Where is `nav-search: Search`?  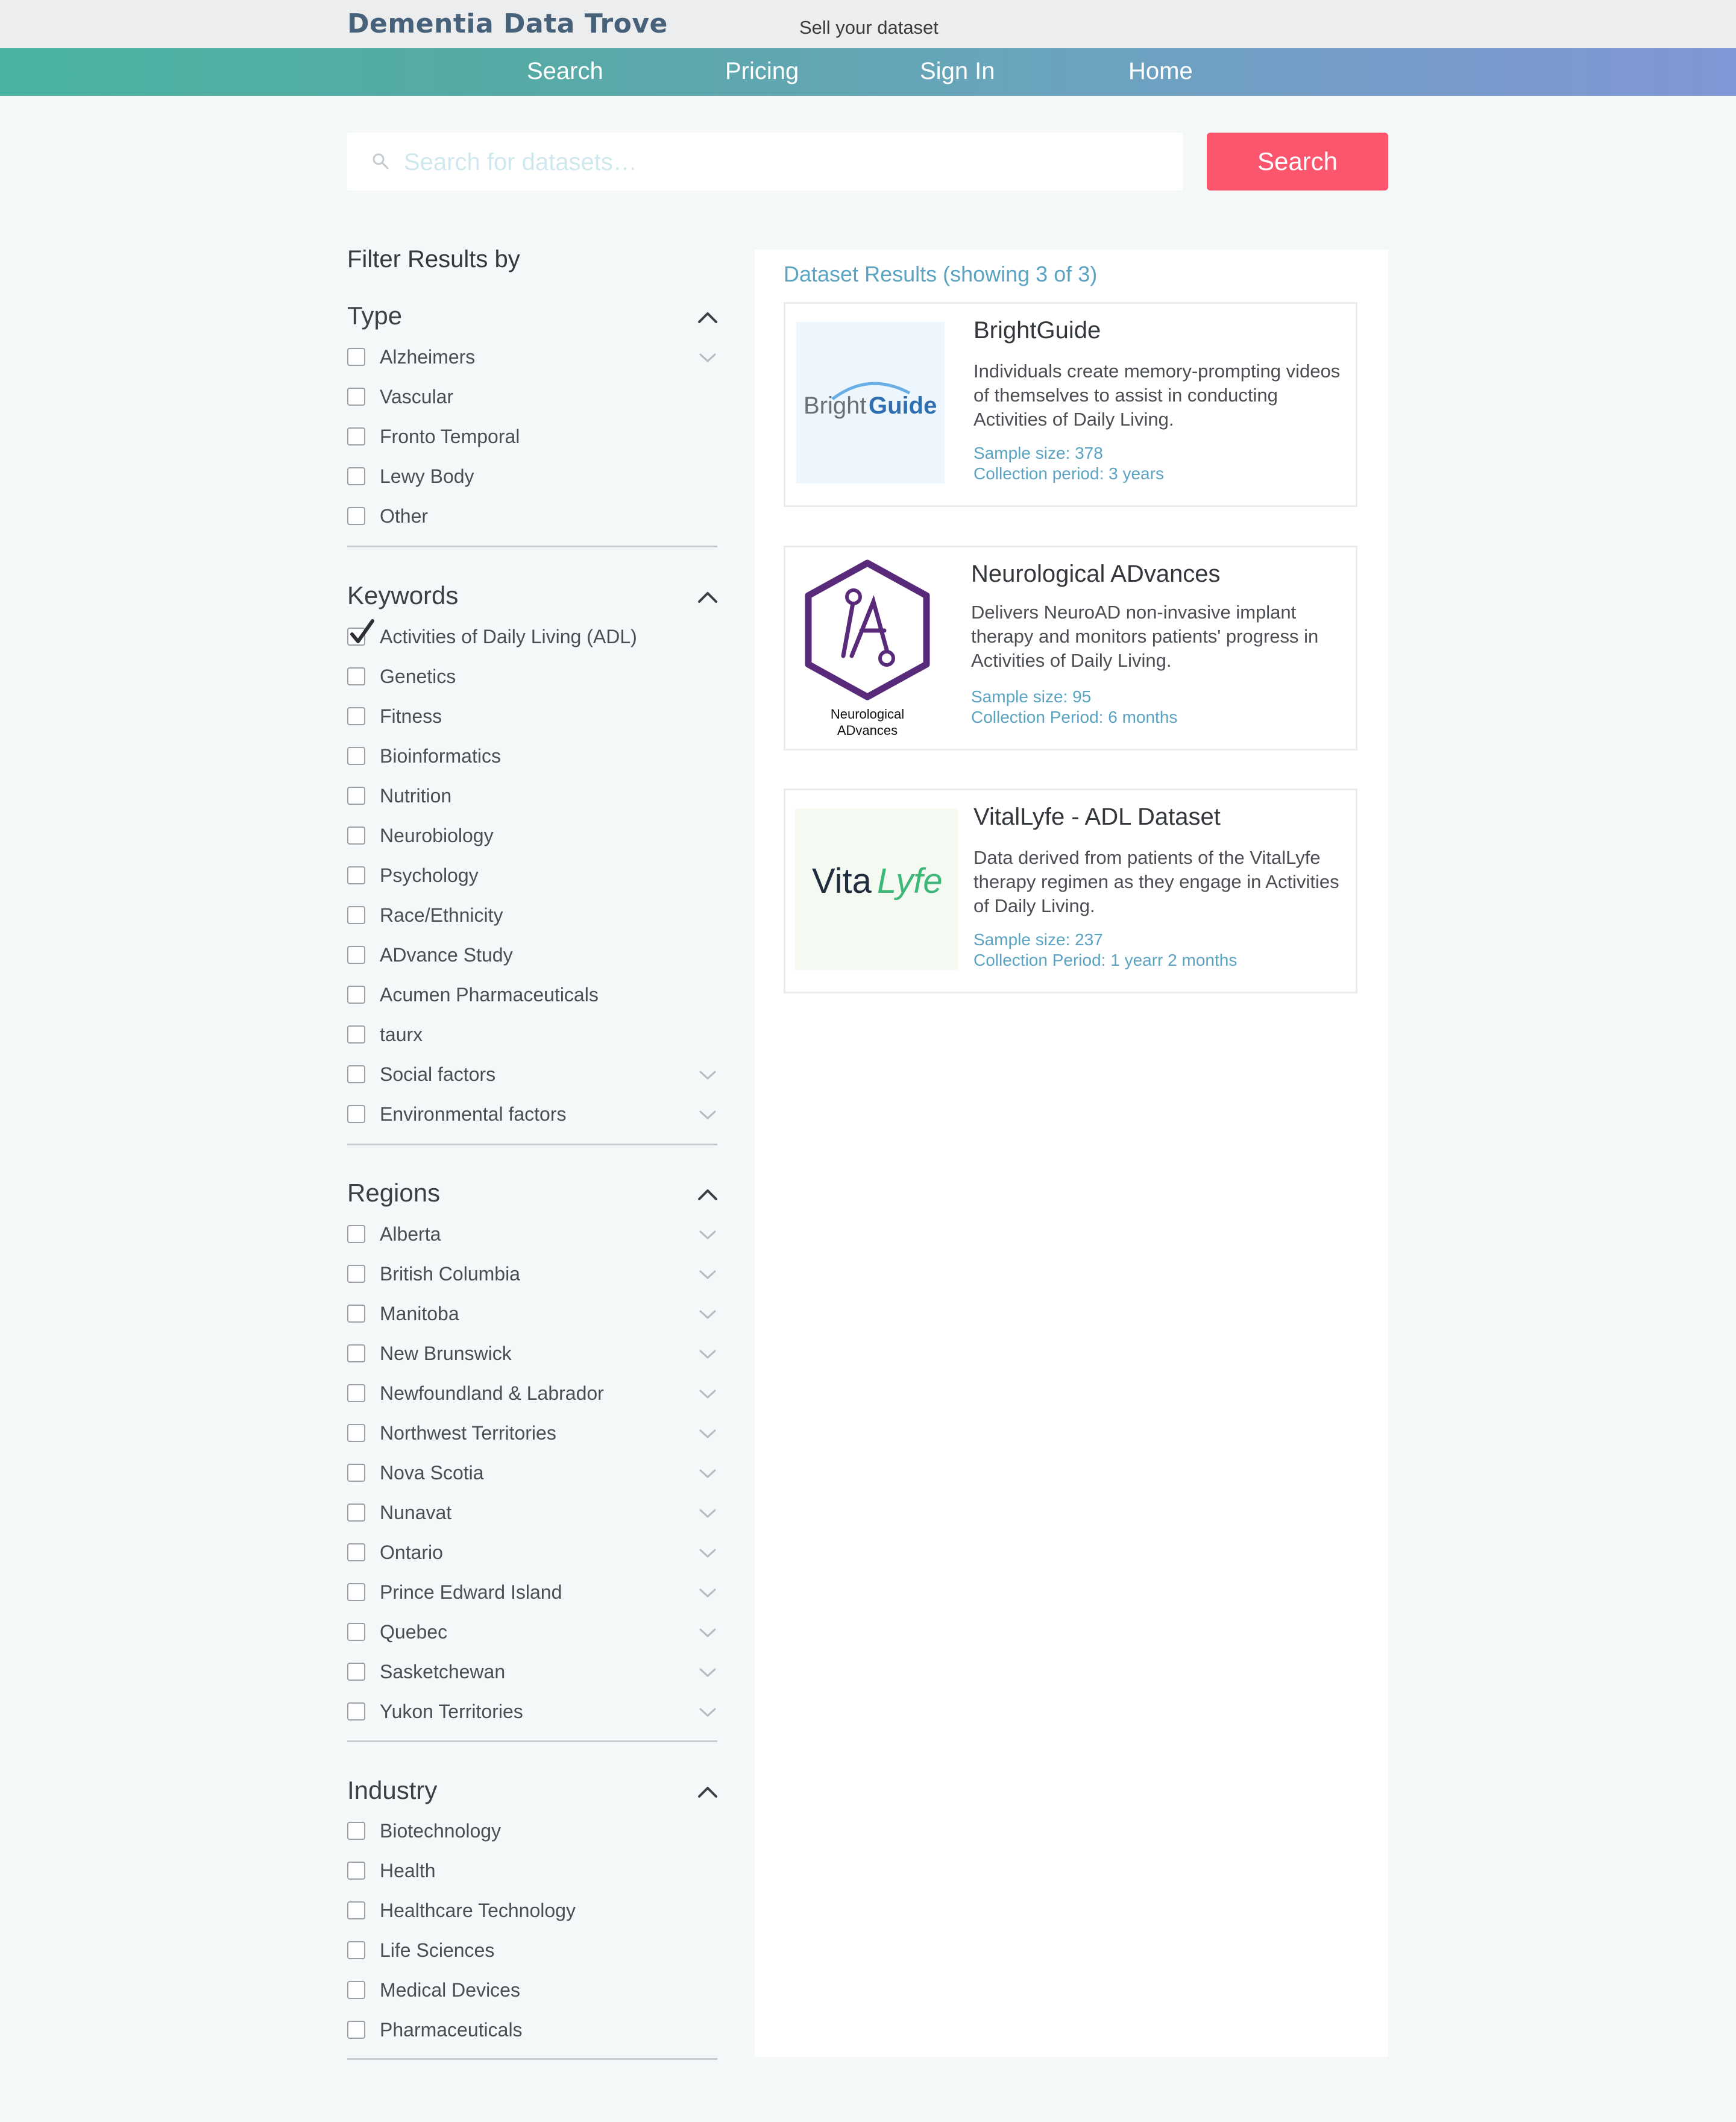 nav-search: Search is located at coordinates (565, 71).